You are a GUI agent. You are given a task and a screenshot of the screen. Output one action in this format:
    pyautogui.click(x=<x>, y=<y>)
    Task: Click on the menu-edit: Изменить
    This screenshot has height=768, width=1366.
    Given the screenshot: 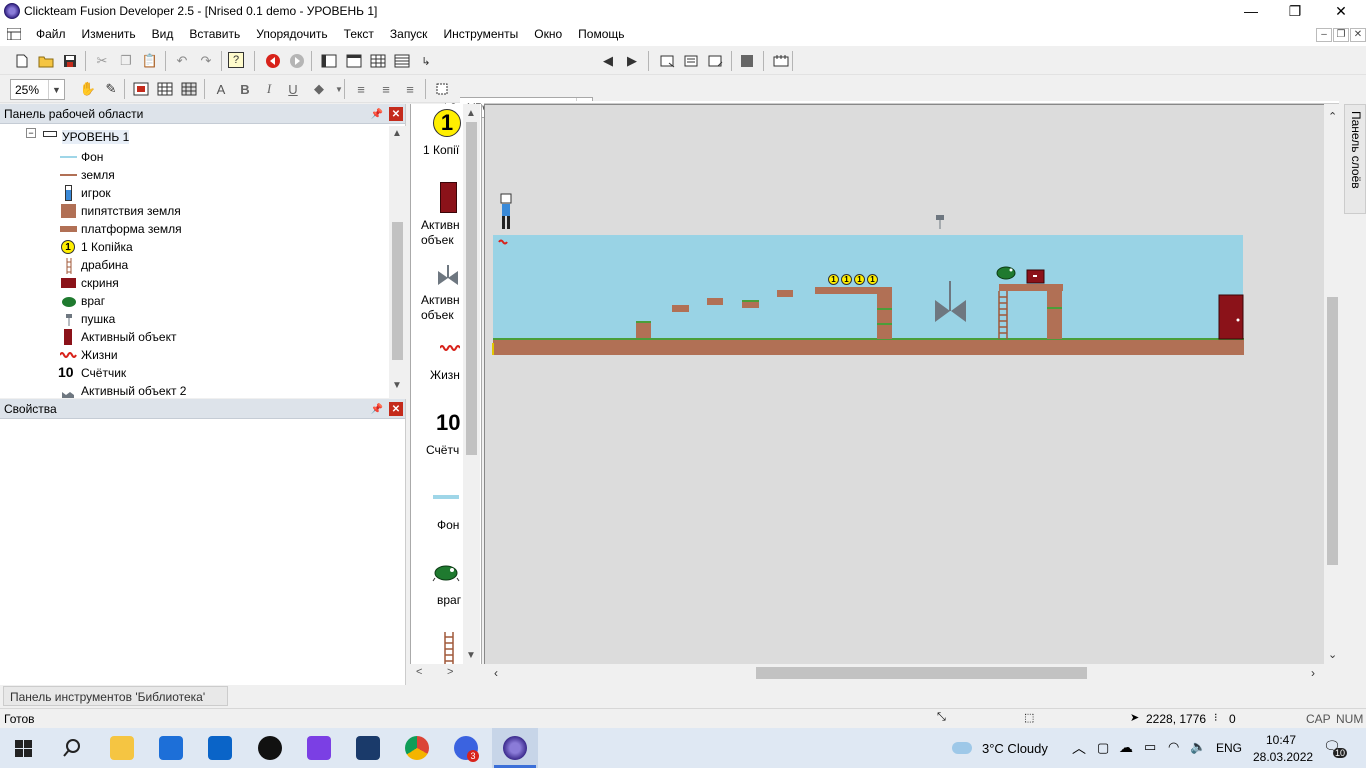 What is the action you would take?
    pyautogui.click(x=109, y=34)
    